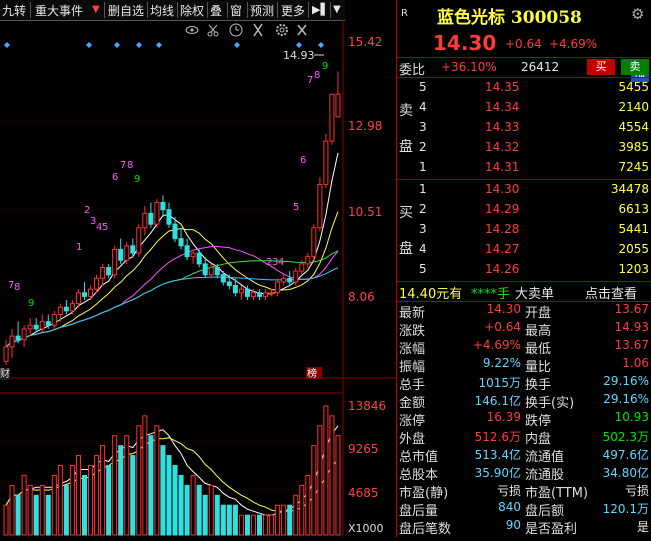  I want to click on buy_book-price: 14.29, so click(502, 209).